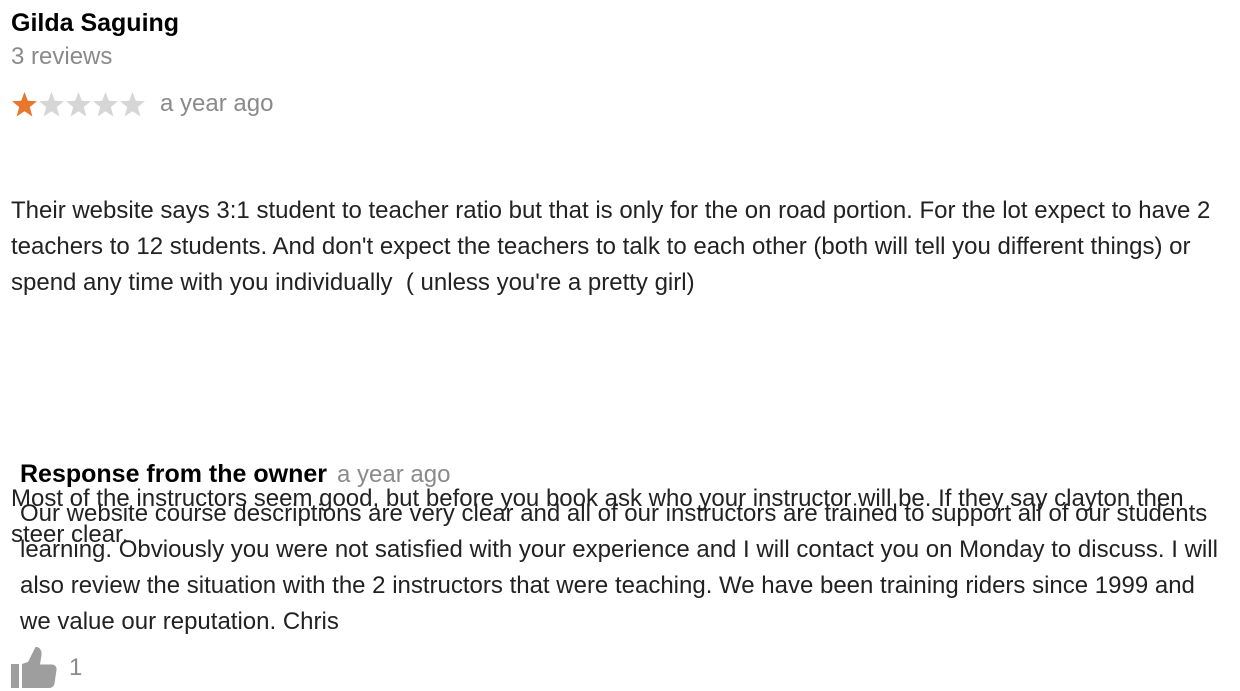 The image size is (1240, 691). What do you see at coordinates (618, 57) in the screenshot?
I see `reviewer-review-count: 3 reviews` at bounding box center [618, 57].